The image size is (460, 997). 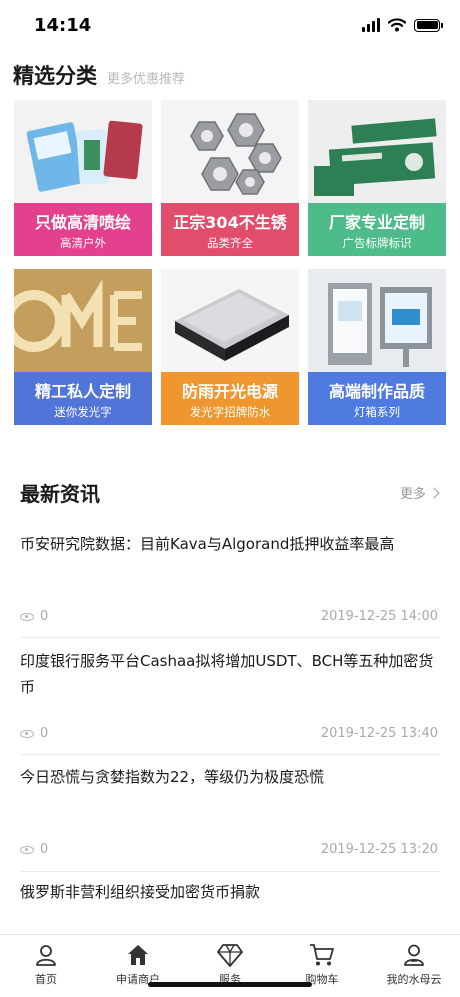 What do you see at coordinates (376, 222) in the screenshot?
I see `category-title: 厂家专业定制` at bounding box center [376, 222].